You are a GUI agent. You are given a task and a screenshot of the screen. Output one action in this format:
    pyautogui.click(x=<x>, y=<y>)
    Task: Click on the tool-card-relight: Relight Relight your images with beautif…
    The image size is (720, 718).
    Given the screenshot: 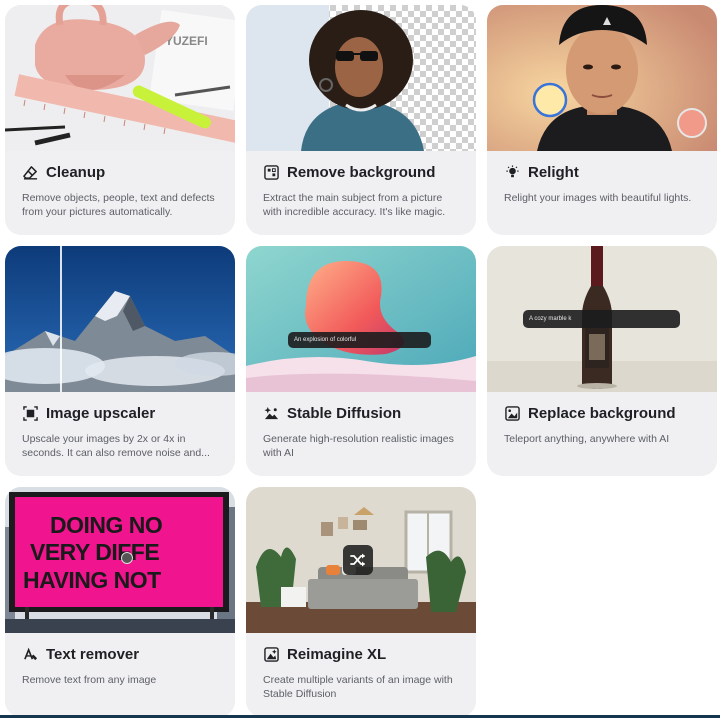 What is the action you would take?
    pyautogui.click(x=602, y=120)
    